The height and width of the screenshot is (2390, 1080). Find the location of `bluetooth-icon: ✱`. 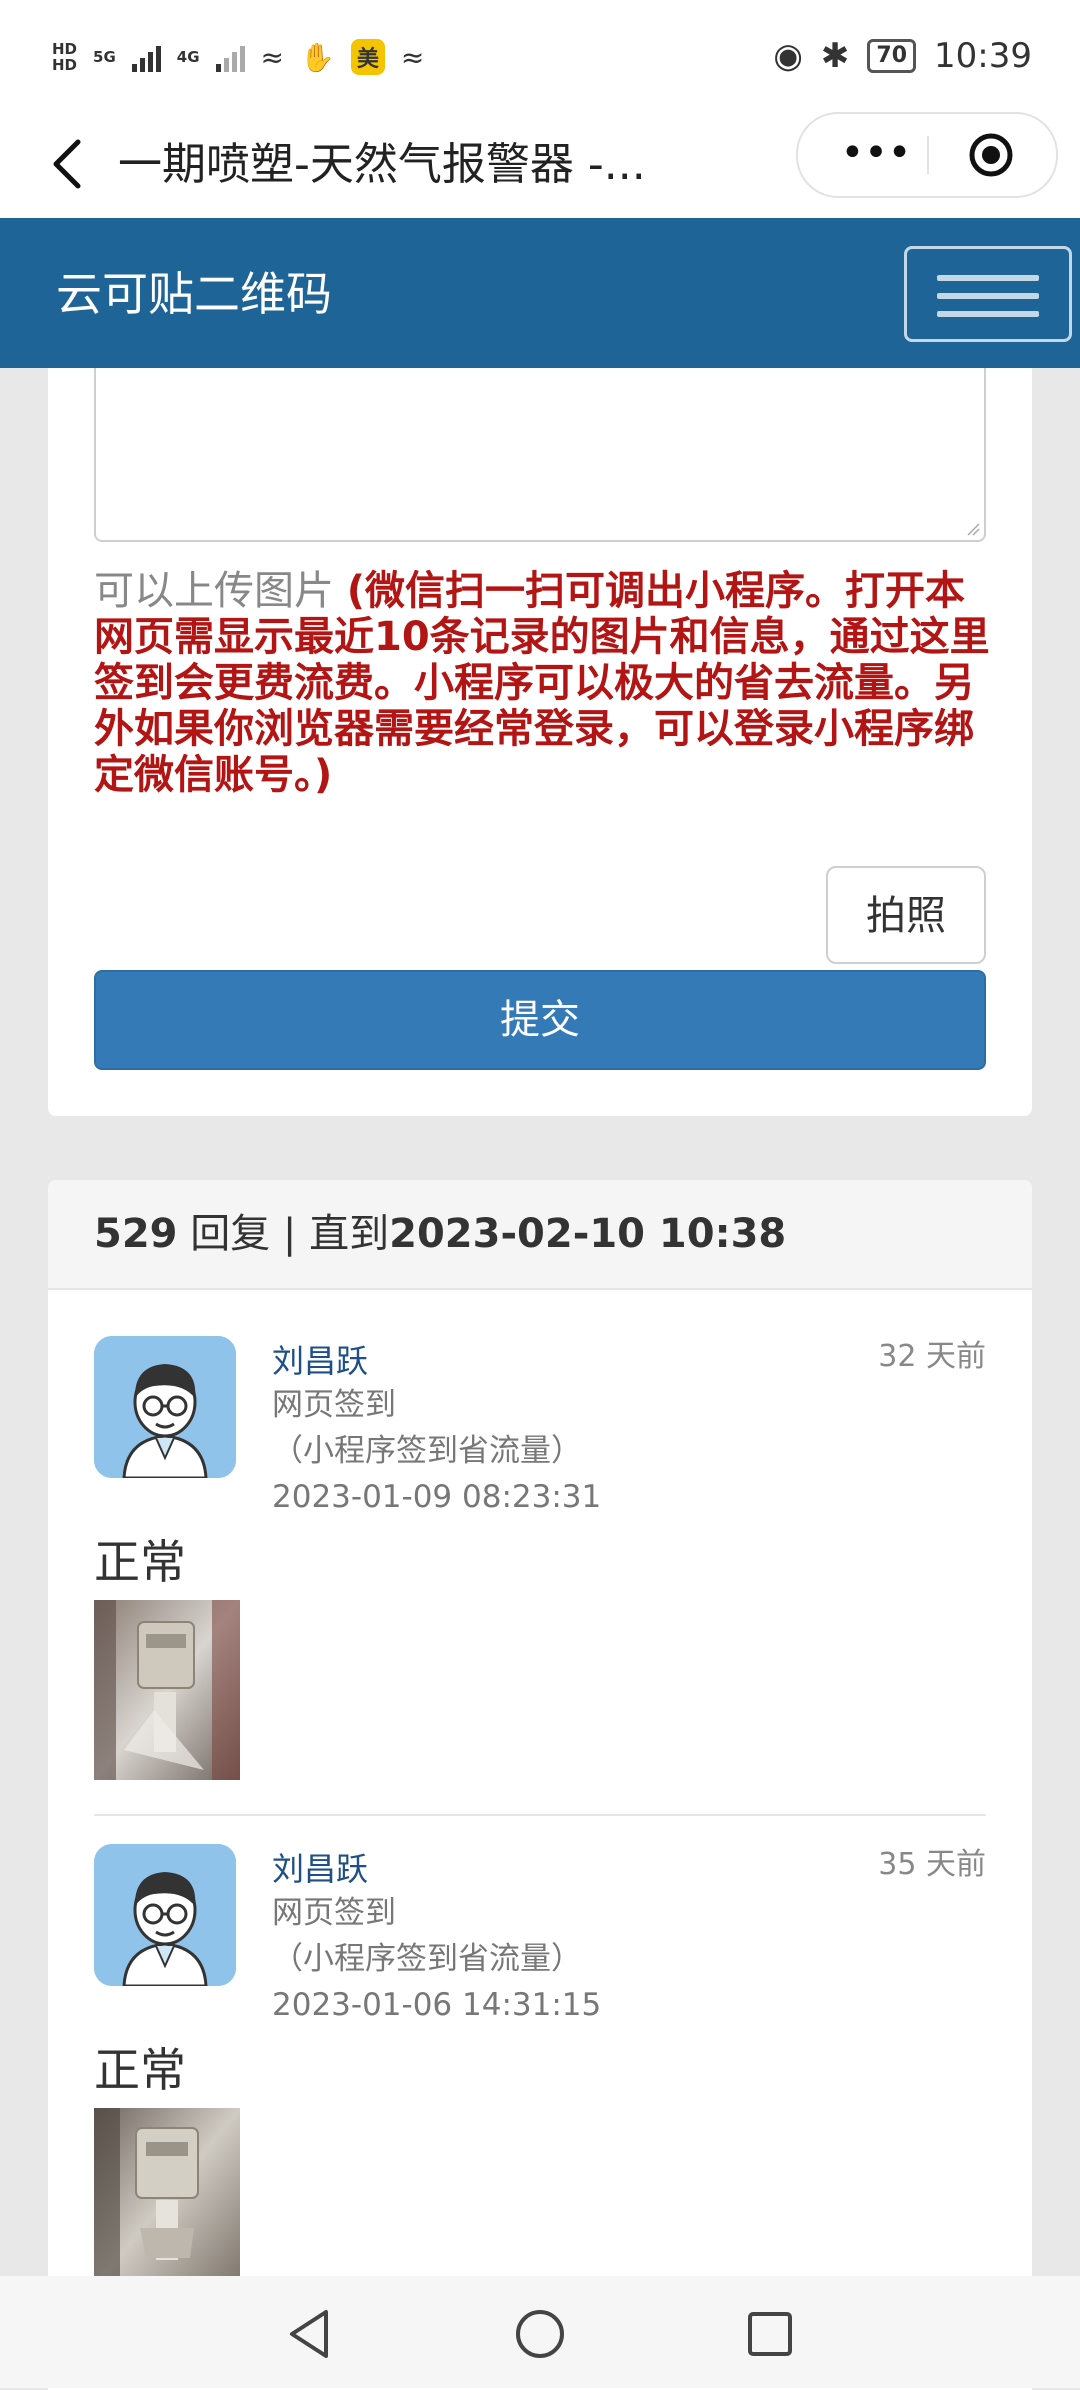

bluetooth-icon: ✱ is located at coordinates (835, 56).